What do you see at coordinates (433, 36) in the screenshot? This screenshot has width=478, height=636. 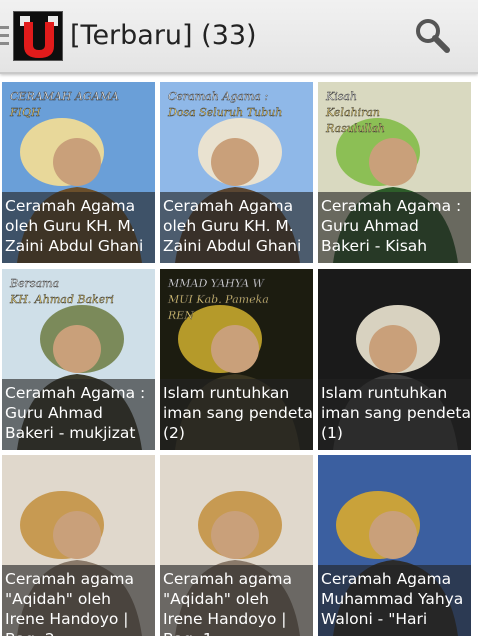 I see `search-icon` at bounding box center [433, 36].